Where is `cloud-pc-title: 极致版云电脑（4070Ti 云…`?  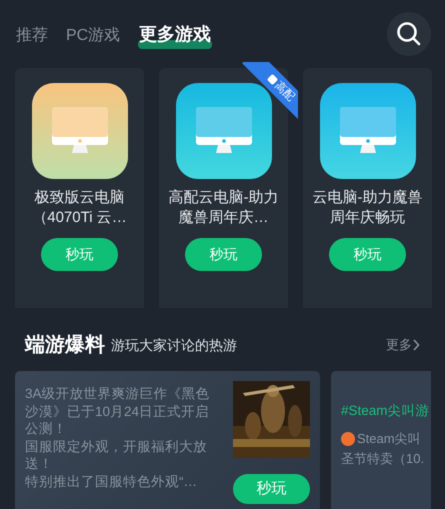 cloud-pc-title: 极致版云电脑（4070Ti 云… is located at coordinates (79, 208).